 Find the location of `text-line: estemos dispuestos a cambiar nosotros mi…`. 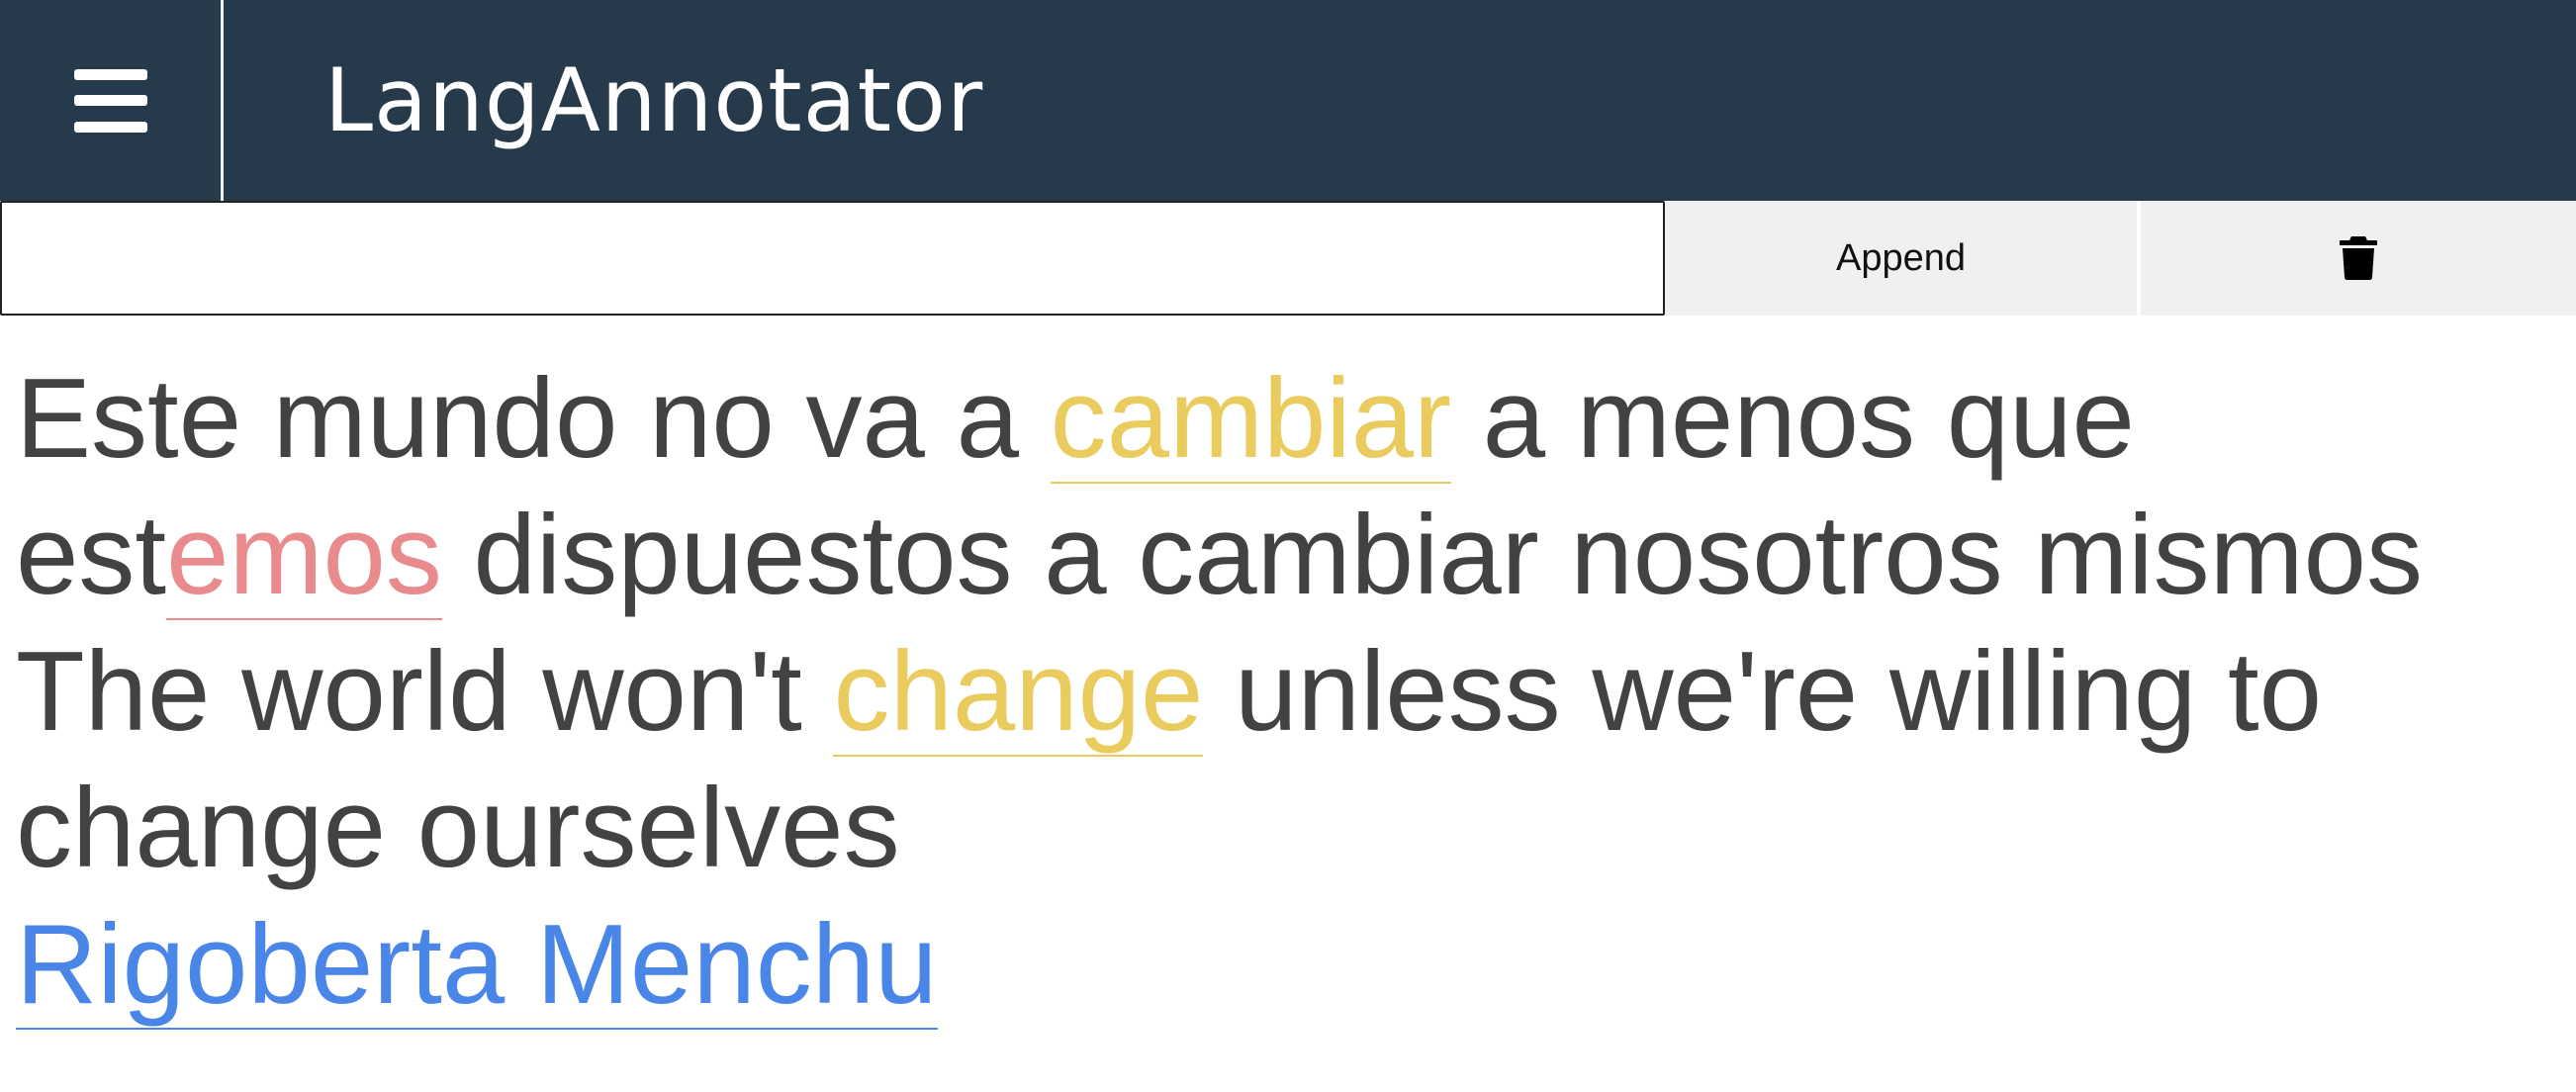

text-line: estemos dispuestos a cambiar nosotros mi… is located at coordinates (1292, 556).